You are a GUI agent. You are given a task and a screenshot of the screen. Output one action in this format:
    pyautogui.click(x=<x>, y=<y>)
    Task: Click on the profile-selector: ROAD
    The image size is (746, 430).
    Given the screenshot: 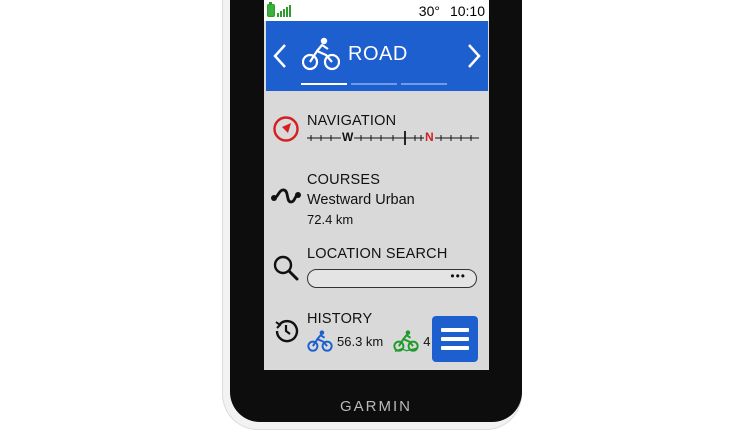 What is the action you would take?
    pyautogui.click(x=355, y=54)
    